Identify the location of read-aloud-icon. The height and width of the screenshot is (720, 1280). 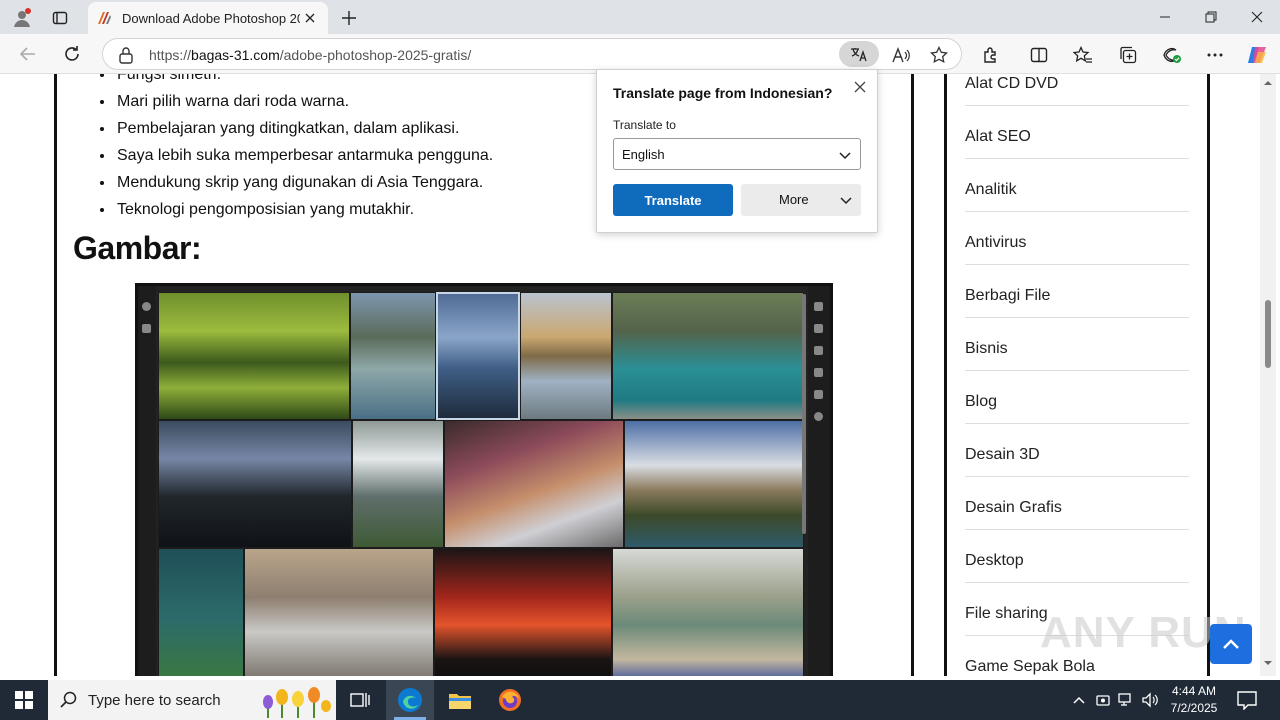
(901, 55).